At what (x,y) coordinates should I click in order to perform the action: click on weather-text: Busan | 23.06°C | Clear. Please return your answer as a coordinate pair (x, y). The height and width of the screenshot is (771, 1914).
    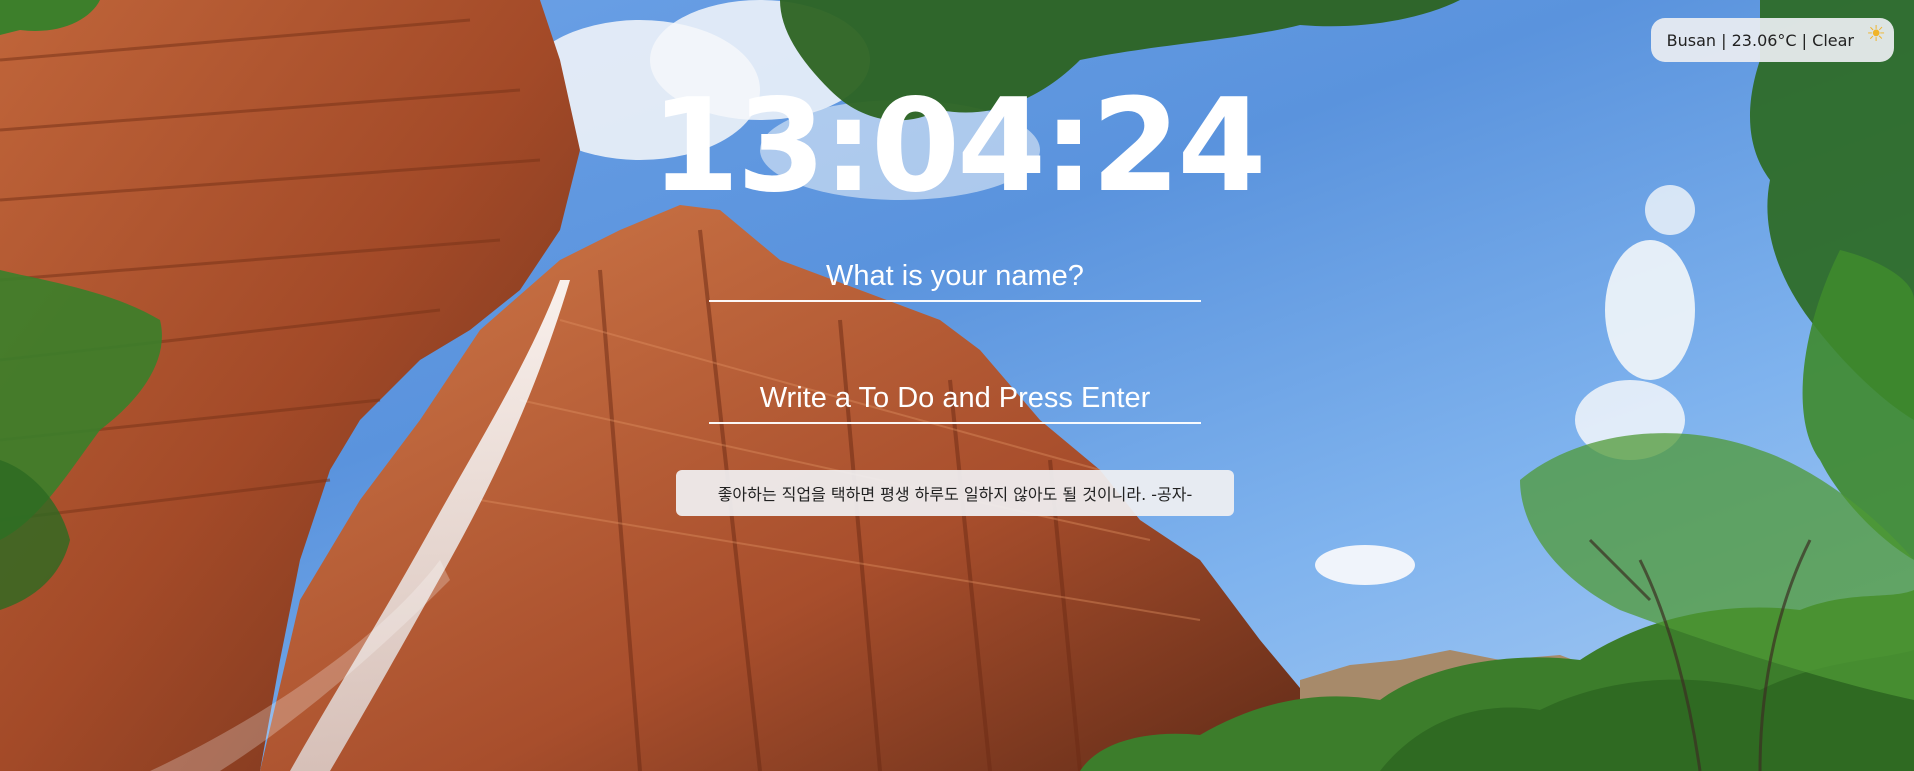
    Looking at the image, I should click on (1760, 40).